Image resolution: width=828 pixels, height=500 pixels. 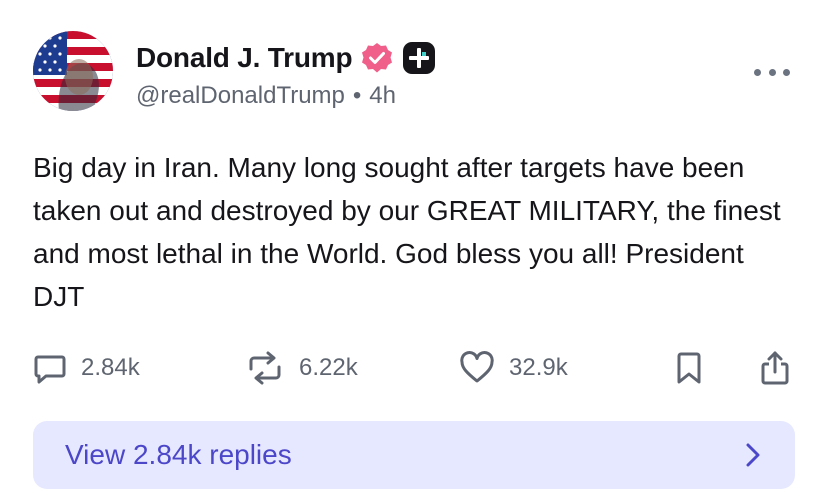 I want to click on more-options-icon, so click(x=772, y=72).